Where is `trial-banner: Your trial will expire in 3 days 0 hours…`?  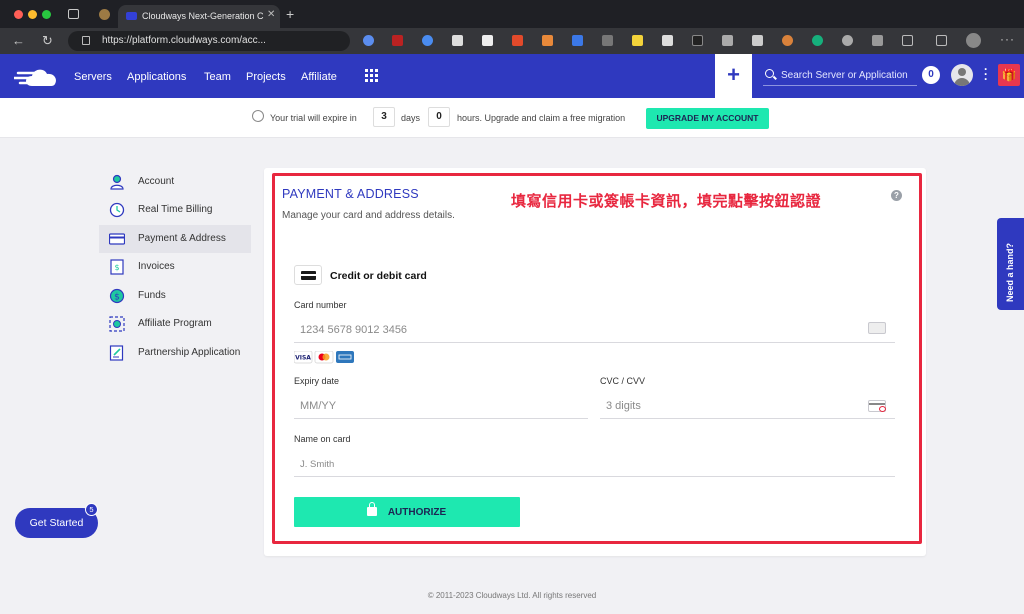
trial-banner: Your trial will expire in 3 days 0 hours… is located at coordinates (512, 118).